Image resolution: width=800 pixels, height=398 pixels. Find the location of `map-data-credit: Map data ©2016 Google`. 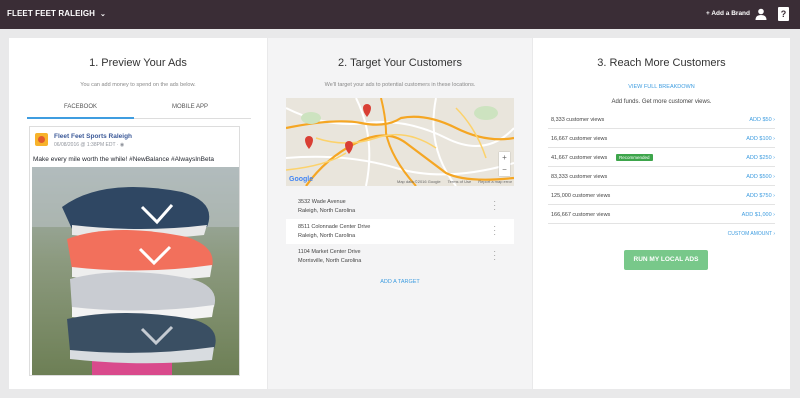

map-data-credit: Map data ©2016 Google is located at coordinates (418, 181).